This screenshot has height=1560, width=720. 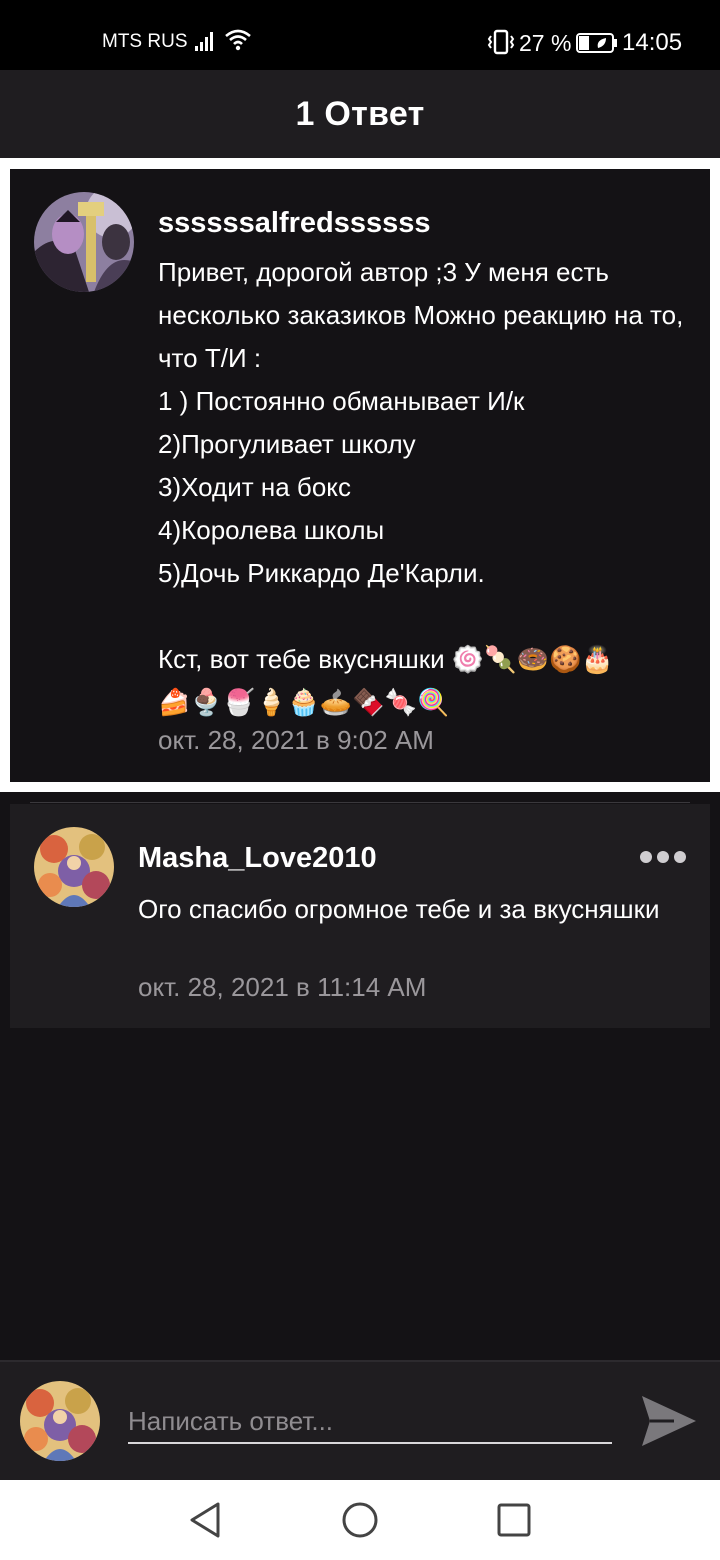 I want to click on more-options-icon, so click(x=663, y=857).